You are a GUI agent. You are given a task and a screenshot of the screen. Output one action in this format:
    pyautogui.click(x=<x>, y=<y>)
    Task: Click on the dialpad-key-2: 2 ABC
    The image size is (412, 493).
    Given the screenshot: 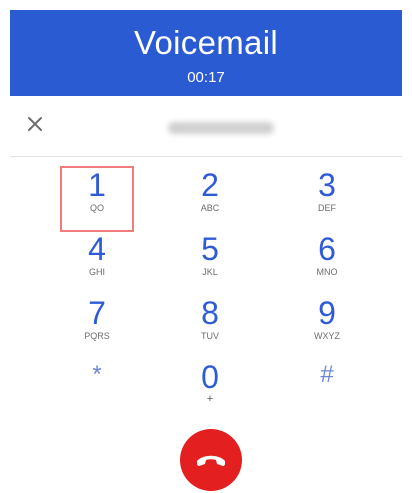 What is the action you would take?
    pyautogui.click(x=210, y=199)
    